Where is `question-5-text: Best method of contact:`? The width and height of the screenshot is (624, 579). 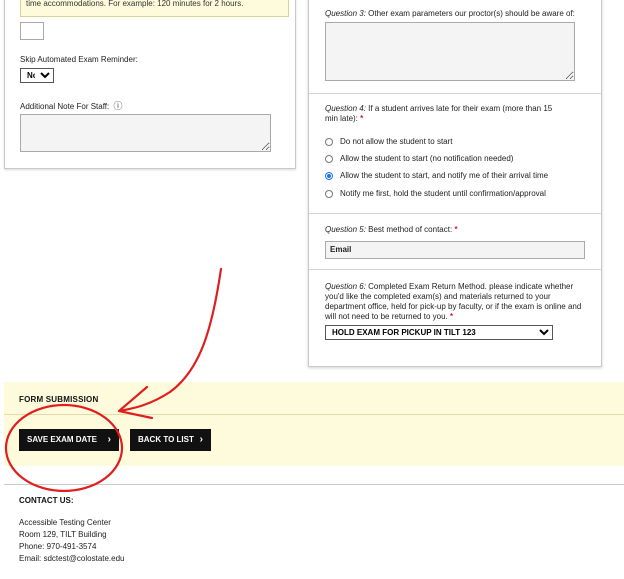 question-5-text: Best method of contact: is located at coordinates (409, 229).